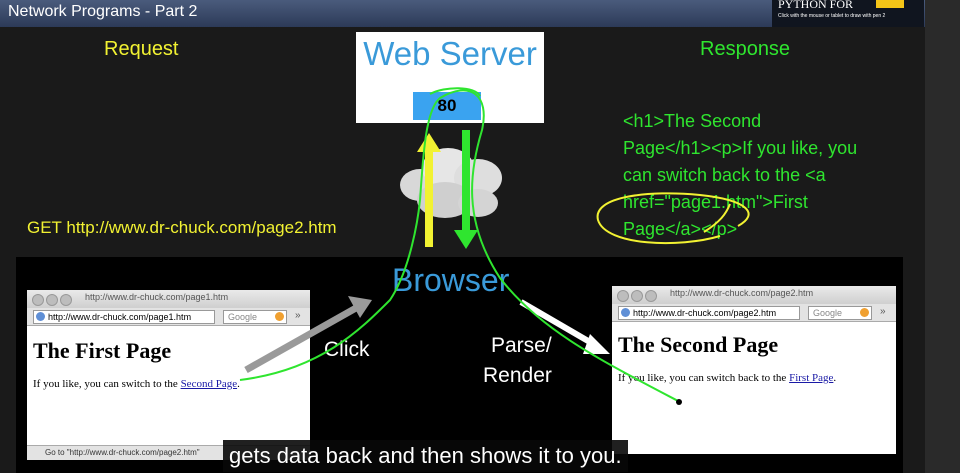 The image size is (960, 473). What do you see at coordinates (673, 218) in the screenshot?
I see `pen-circle-annotation-icon` at bounding box center [673, 218].